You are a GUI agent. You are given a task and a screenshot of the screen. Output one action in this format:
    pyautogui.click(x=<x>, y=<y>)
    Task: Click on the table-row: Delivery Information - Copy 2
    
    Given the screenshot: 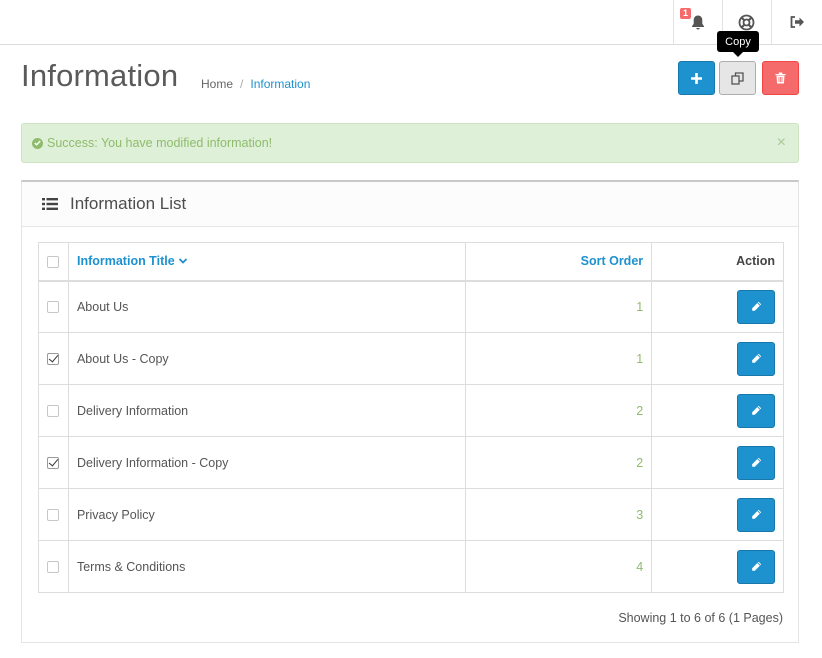 What is the action you would take?
    pyautogui.click(x=411, y=462)
    